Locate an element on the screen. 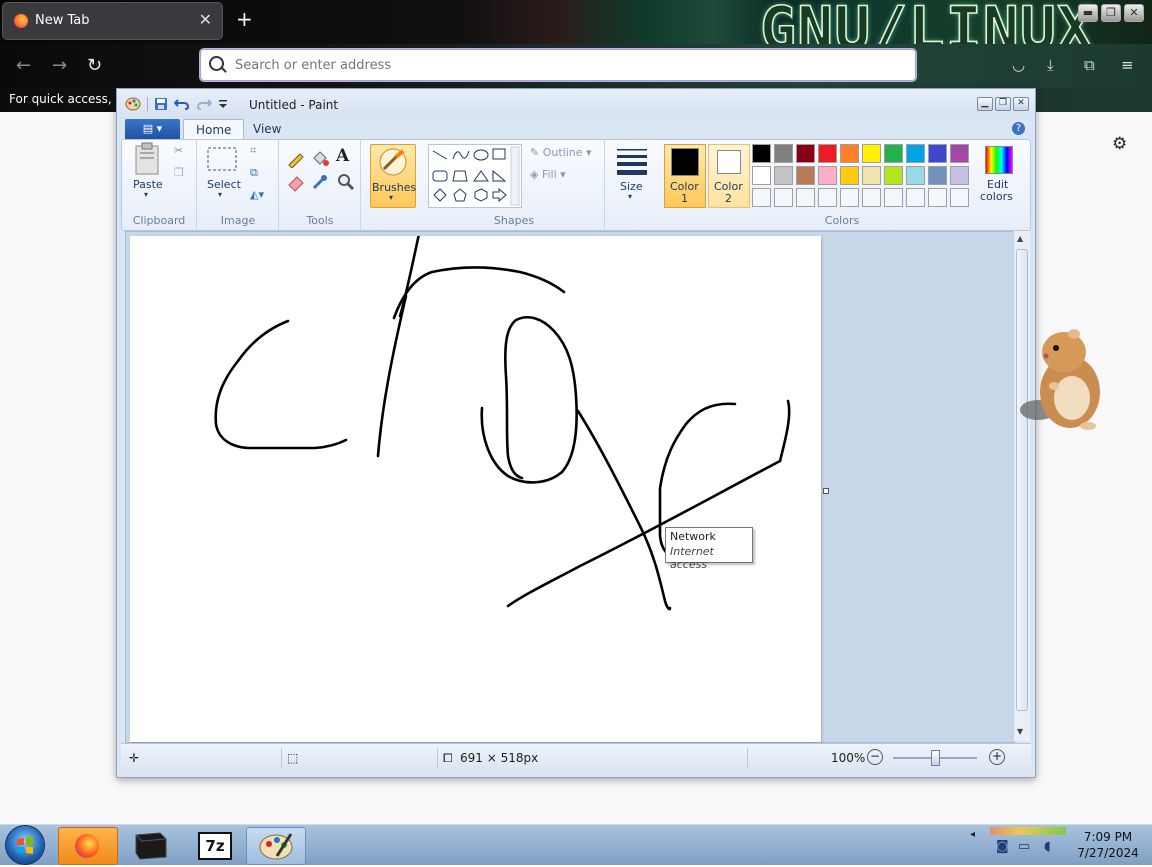  vertical-scrollbar: ▲ ▼ is located at coordinates (1021, 486).